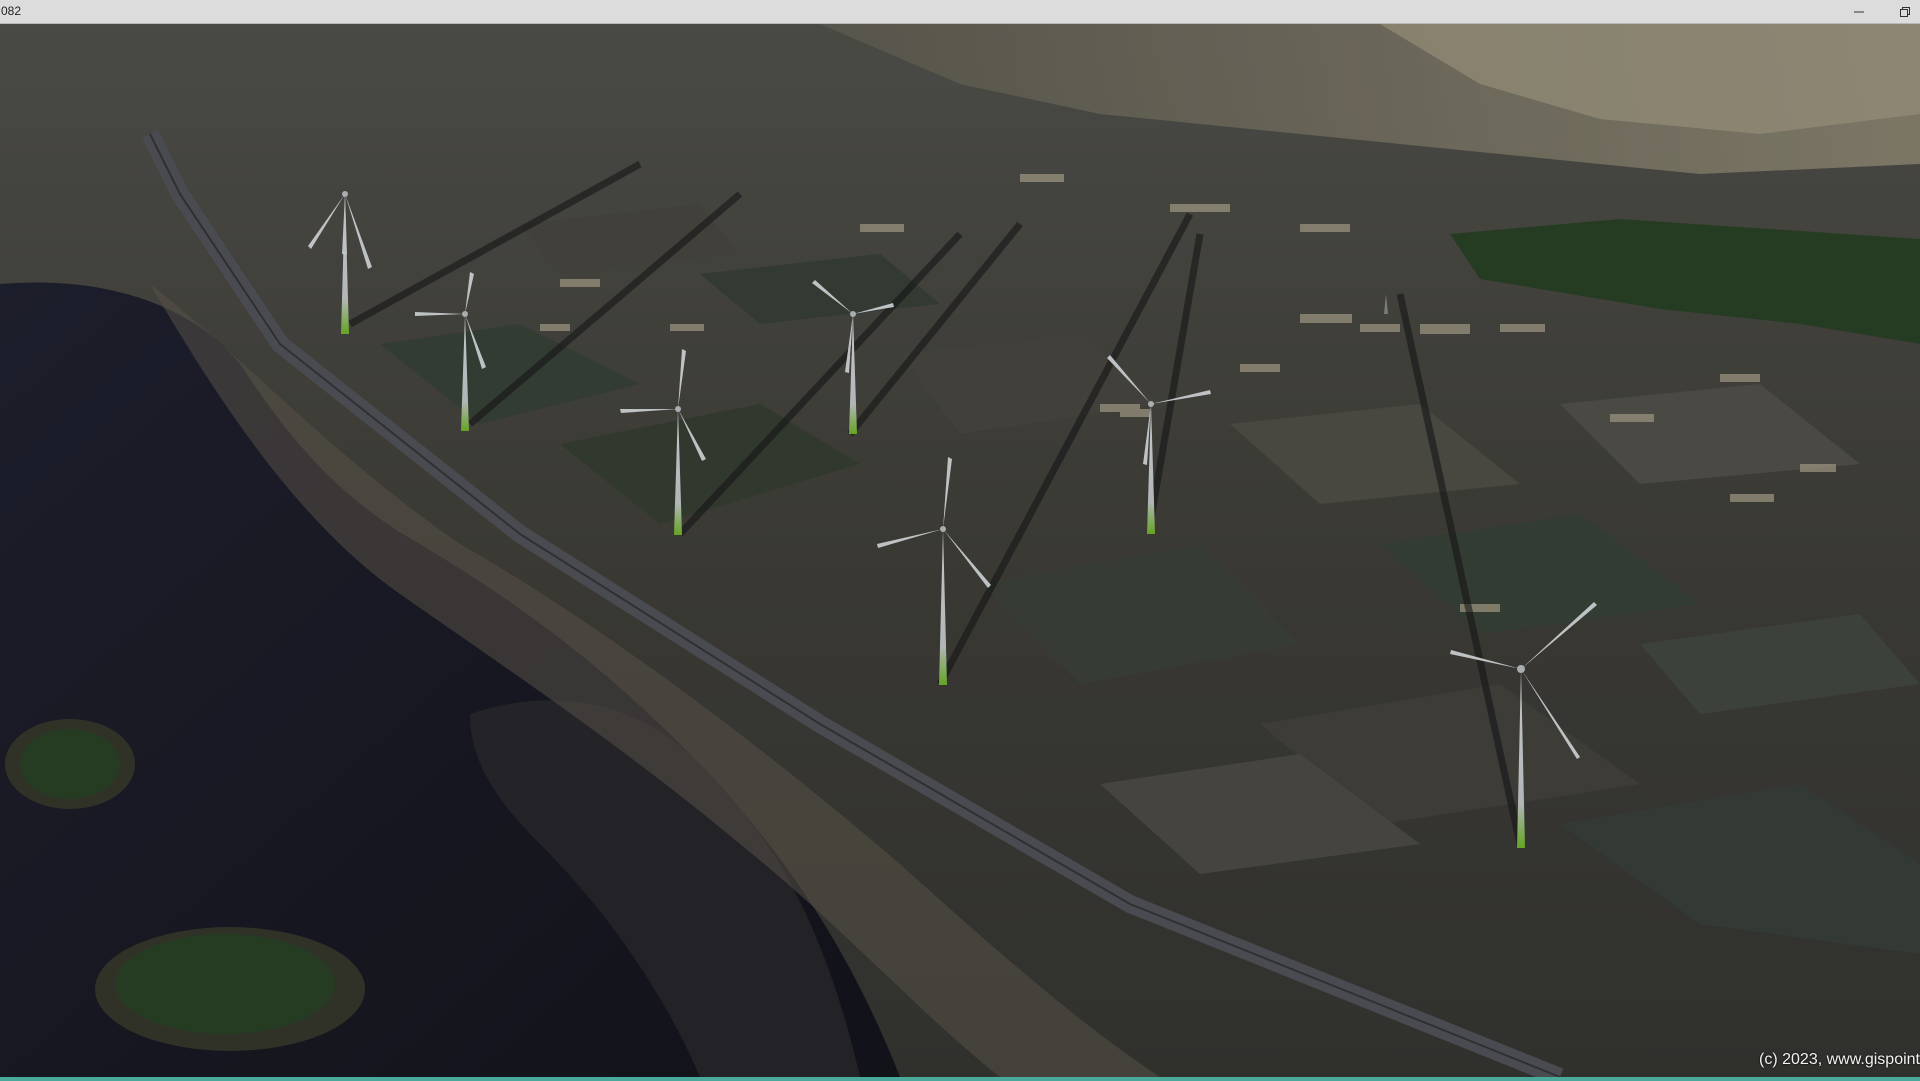 This screenshot has height=1081, width=1920. What do you see at coordinates (1839, 1059) in the screenshot?
I see `copyright-label: (c) 2023, www.gispoint` at bounding box center [1839, 1059].